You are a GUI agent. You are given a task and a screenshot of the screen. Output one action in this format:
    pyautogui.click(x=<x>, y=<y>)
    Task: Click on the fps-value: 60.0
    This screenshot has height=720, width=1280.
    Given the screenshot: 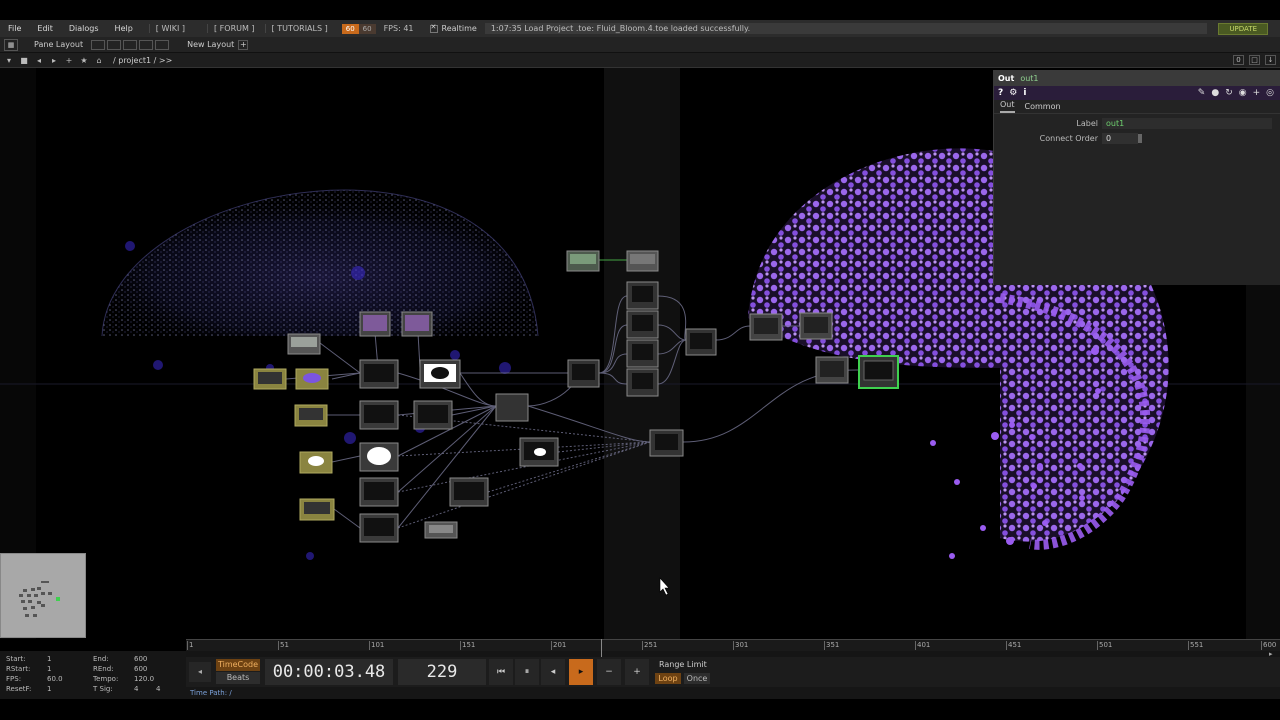 What is the action you would take?
    pyautogui.click(x=55, y=679)
    